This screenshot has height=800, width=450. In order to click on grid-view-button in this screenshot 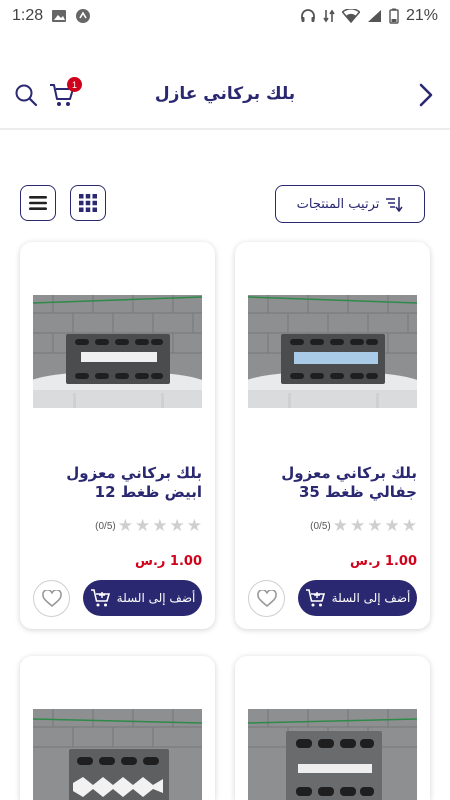, I will do `click(88, 203)`.